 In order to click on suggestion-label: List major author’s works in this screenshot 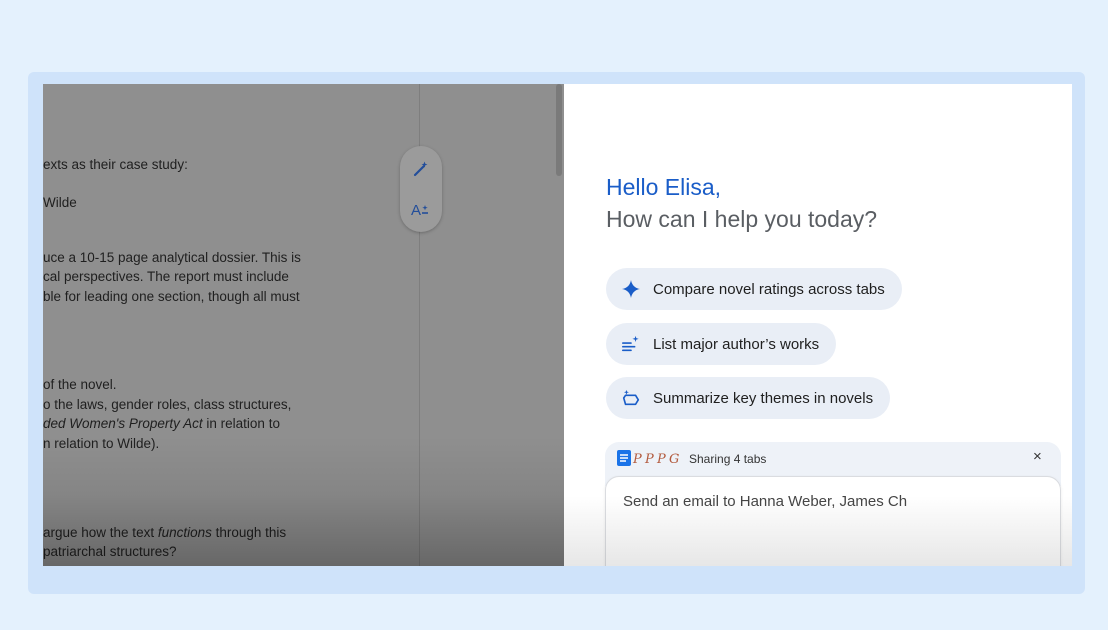, I will do `click(736, 344)`.